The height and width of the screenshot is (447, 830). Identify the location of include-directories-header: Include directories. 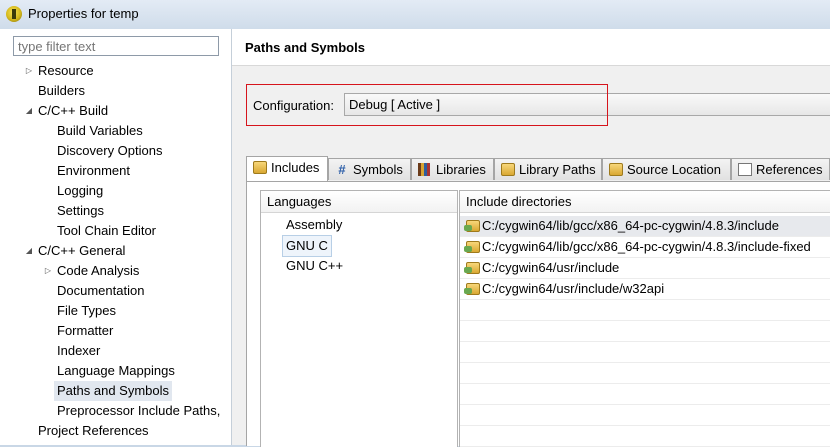
(645, 202).